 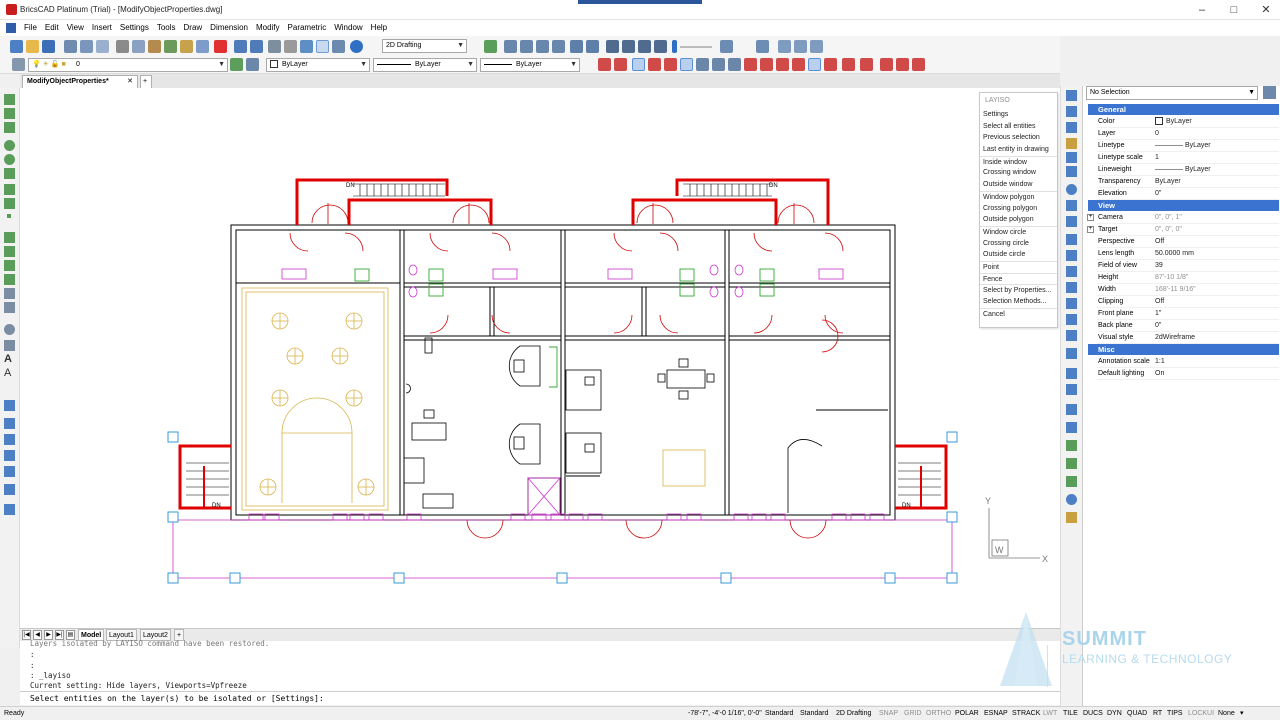 What do you see at coordinates (146, 81) in the screenshot?
I see `new-tab-button: +` at bounding box center [146, 81].